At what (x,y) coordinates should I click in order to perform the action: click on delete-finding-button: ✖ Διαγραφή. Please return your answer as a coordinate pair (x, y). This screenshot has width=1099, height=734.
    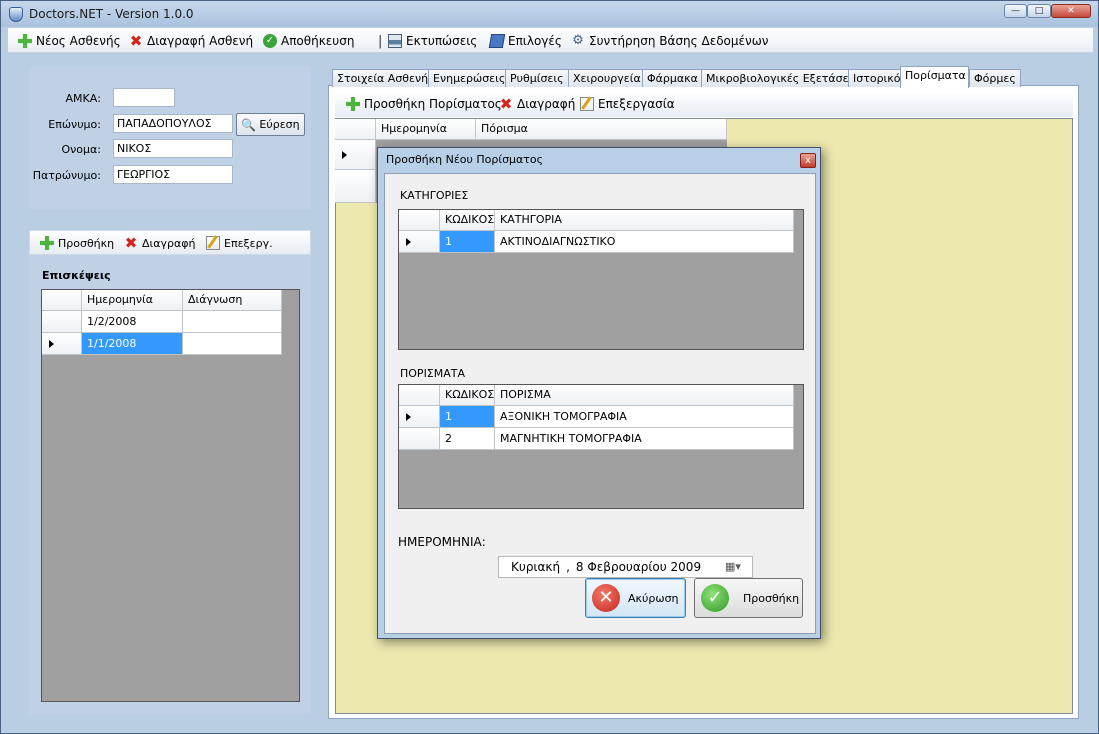
    Looking at the image, I should click on (537, 104).